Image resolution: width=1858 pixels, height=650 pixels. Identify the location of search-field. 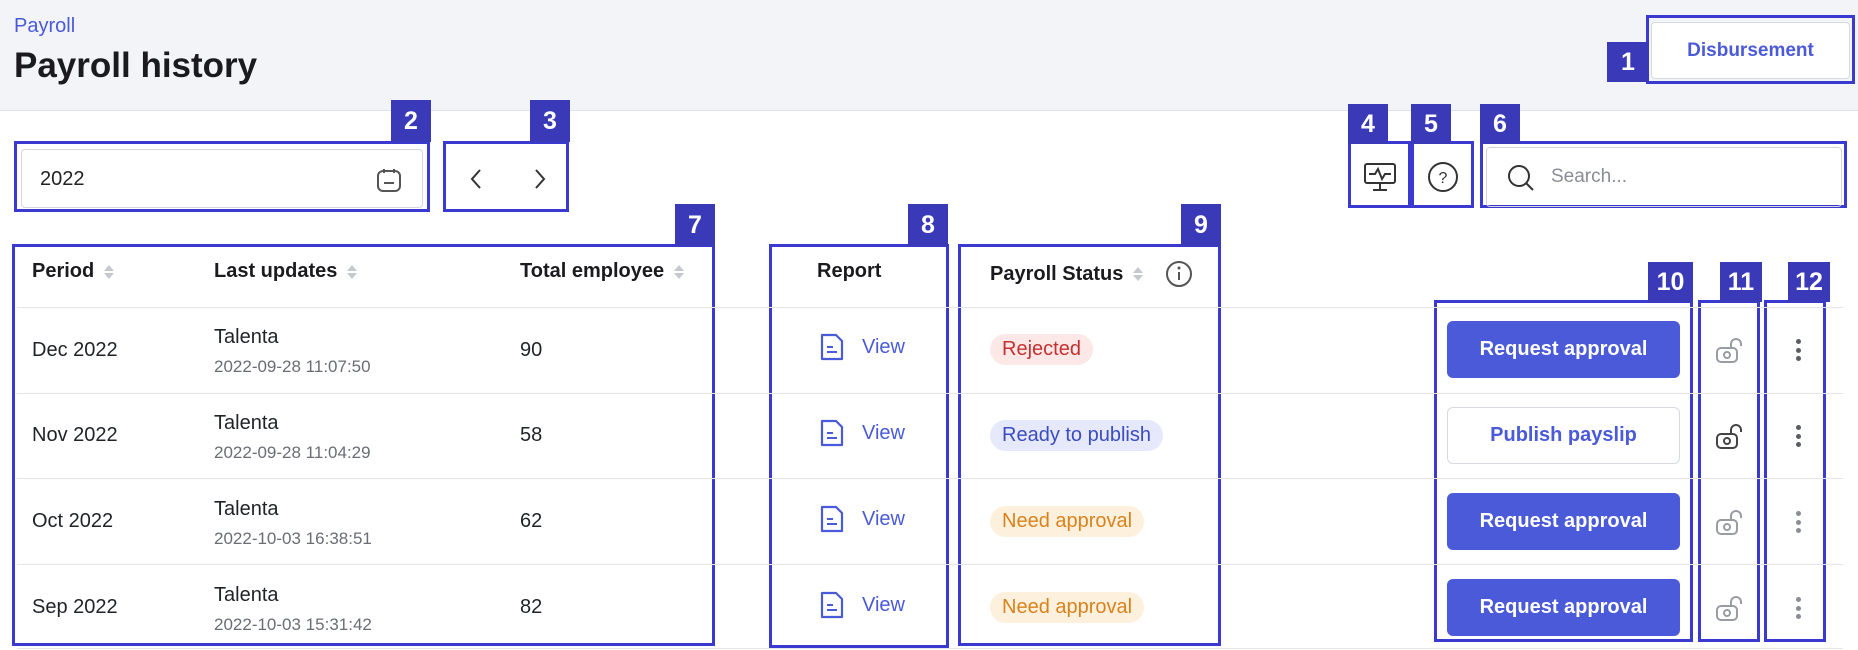
(1664, 177).